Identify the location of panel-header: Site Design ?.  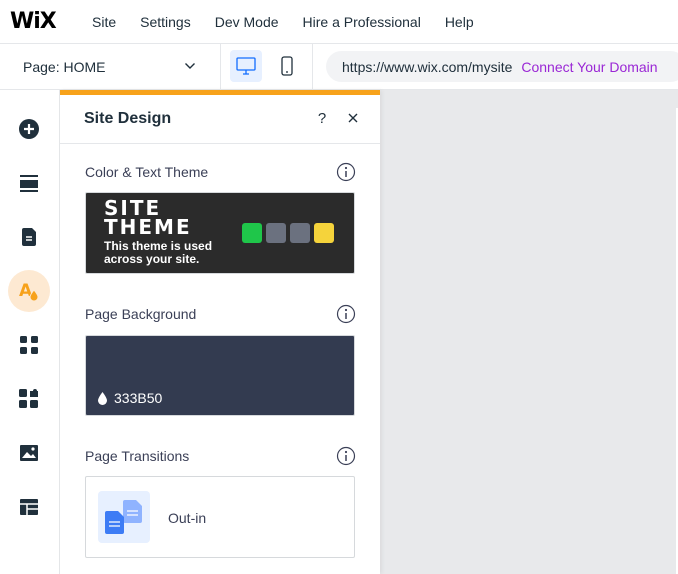
(220, 119).